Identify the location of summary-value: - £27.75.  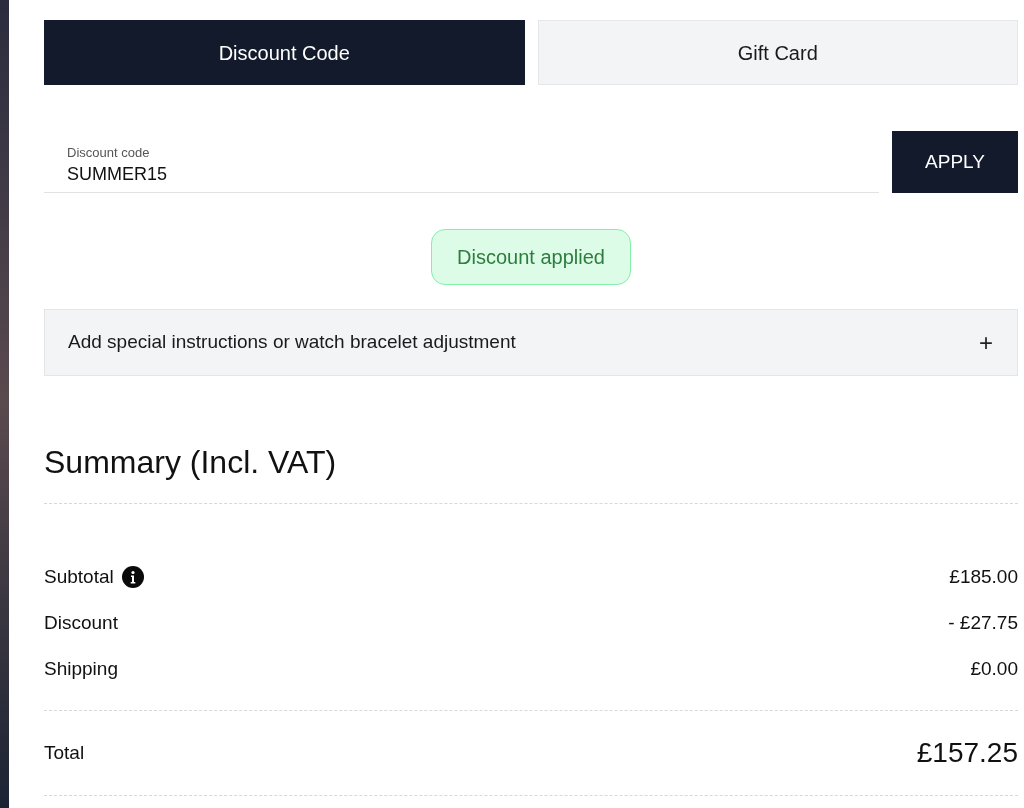
(983, 622).